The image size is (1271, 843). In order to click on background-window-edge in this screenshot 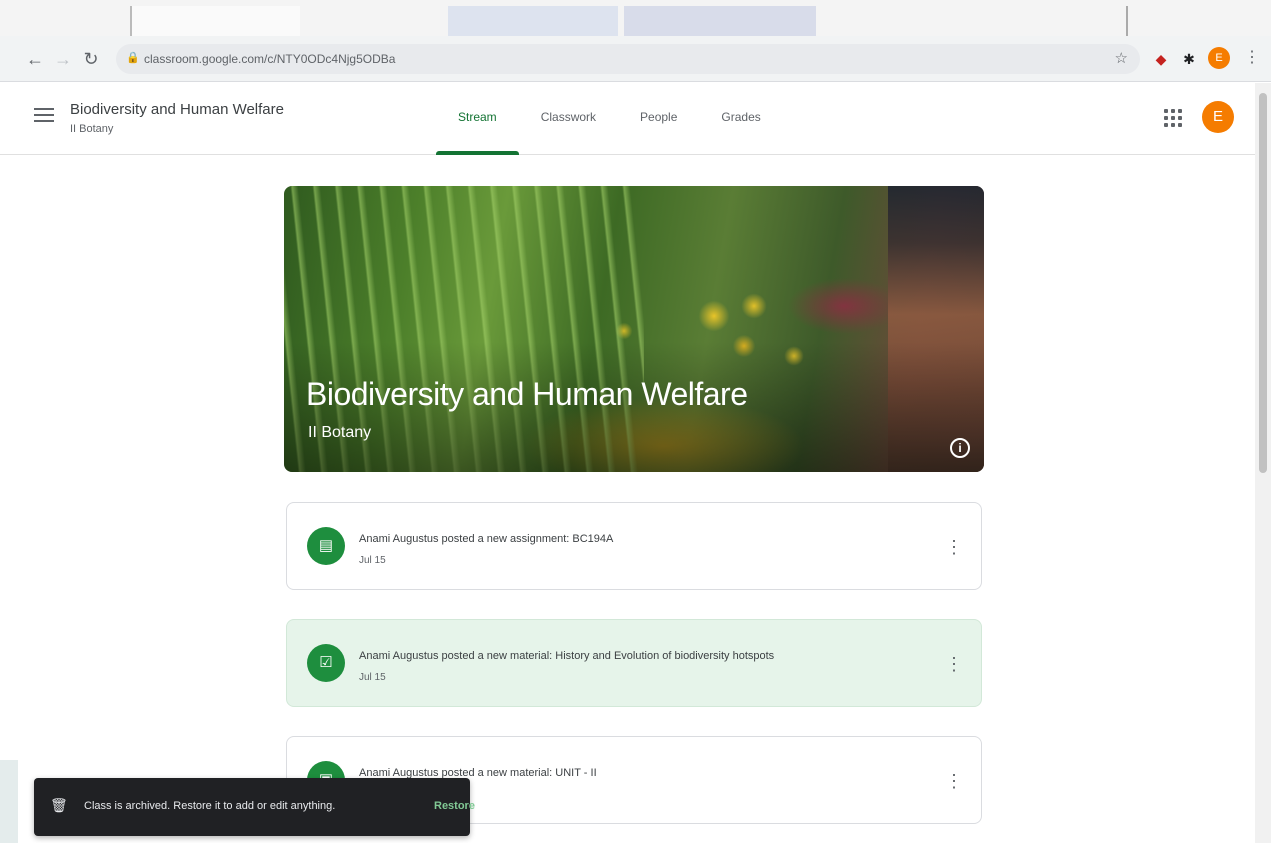, I will do `click(9, 801)`.